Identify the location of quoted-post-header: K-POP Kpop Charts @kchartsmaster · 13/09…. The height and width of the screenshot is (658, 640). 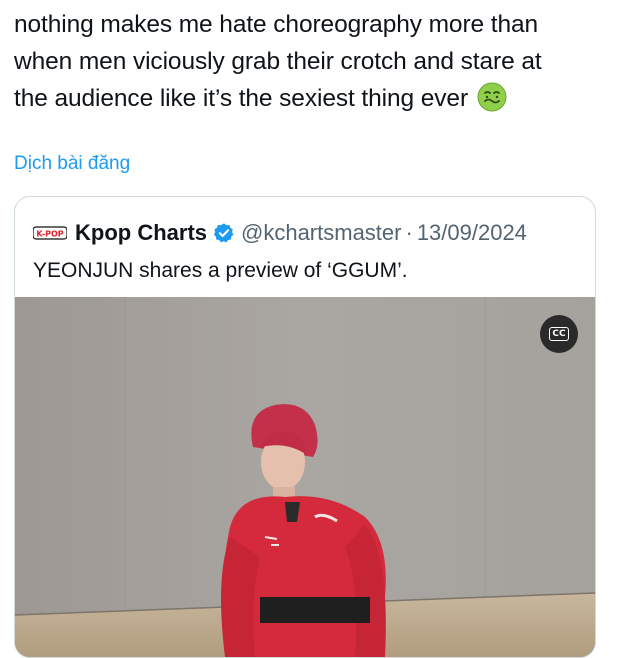
(280, 233).